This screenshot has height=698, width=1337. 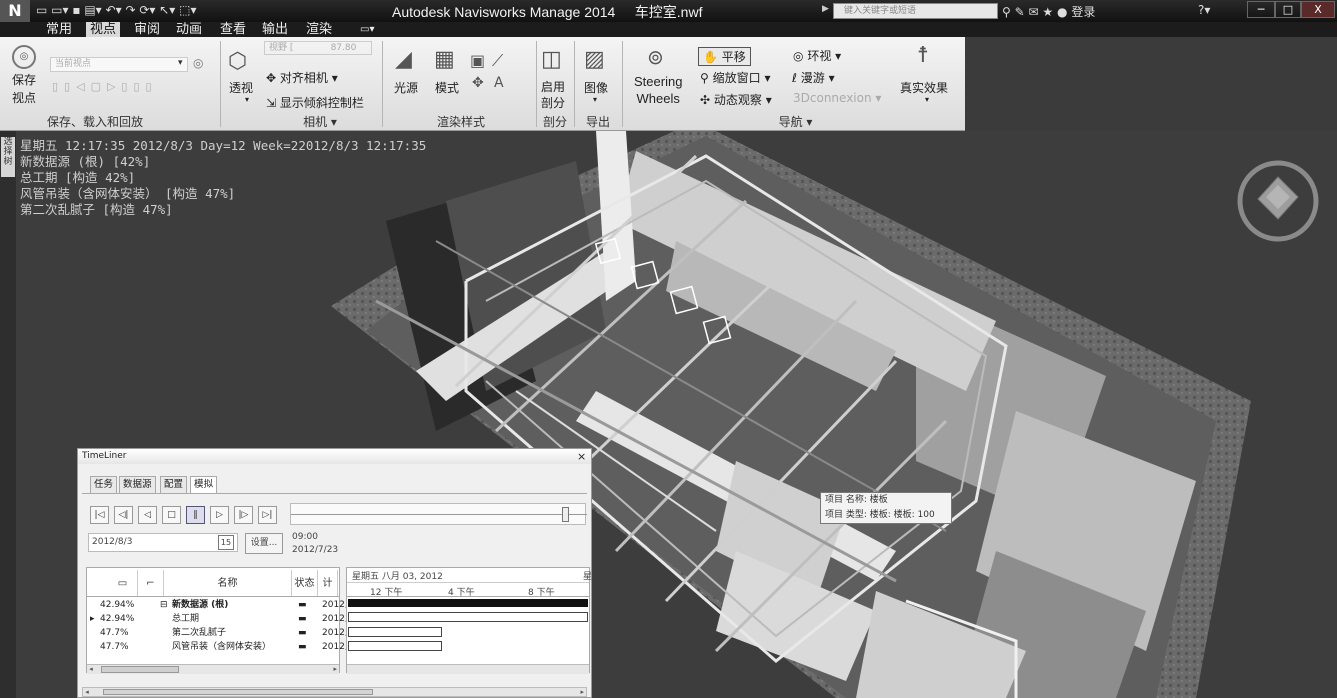 What do you see at coordinates (499, 83) in the screenshot?
I see `text-icon: A` at bounding box center [499, 83].